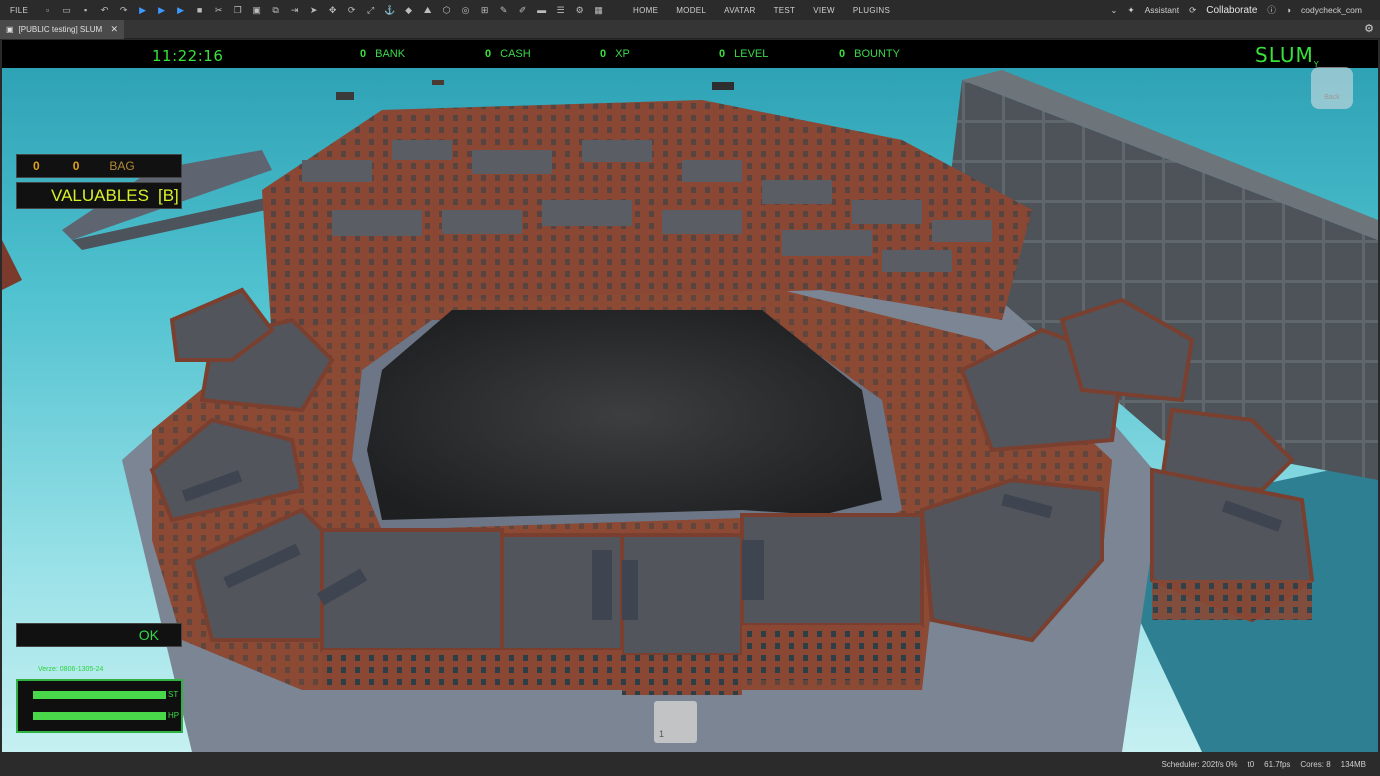 This screenshot has height=776, width=1380. I want to click on bounty-label: BOUNTY, so click(877, 54).